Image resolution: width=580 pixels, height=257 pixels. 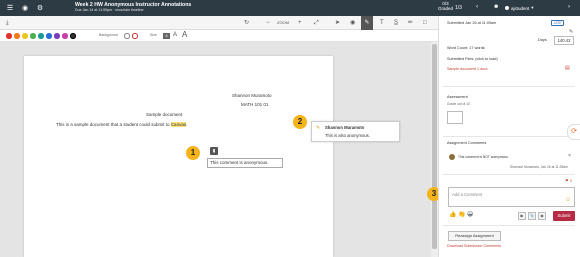 What do you see at coordinates (396, 23) in the screenshot?
I see `strikeout-icon: S̲` at bounding box center [396, 23].